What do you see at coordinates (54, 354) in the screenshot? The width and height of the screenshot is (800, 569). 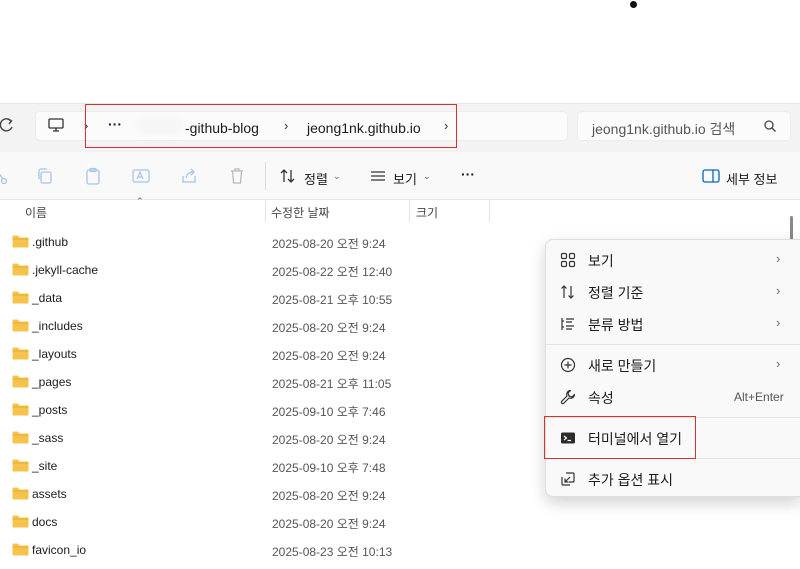 I see `file-name: _layouts` at bounding box center [54, 354].